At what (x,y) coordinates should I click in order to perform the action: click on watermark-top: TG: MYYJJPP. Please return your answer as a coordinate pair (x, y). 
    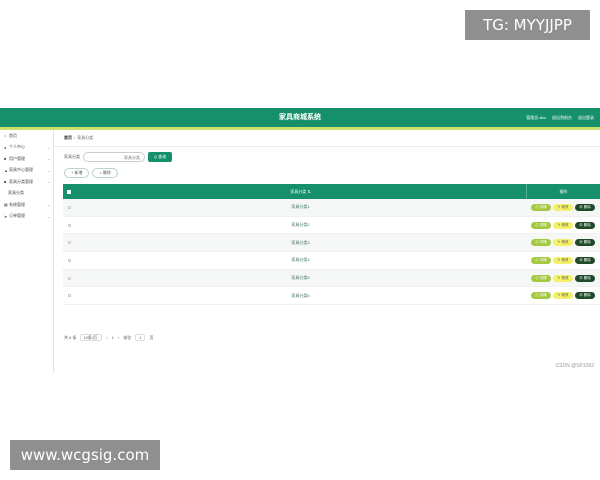
    Looking at the image, I should click on (527, 25).